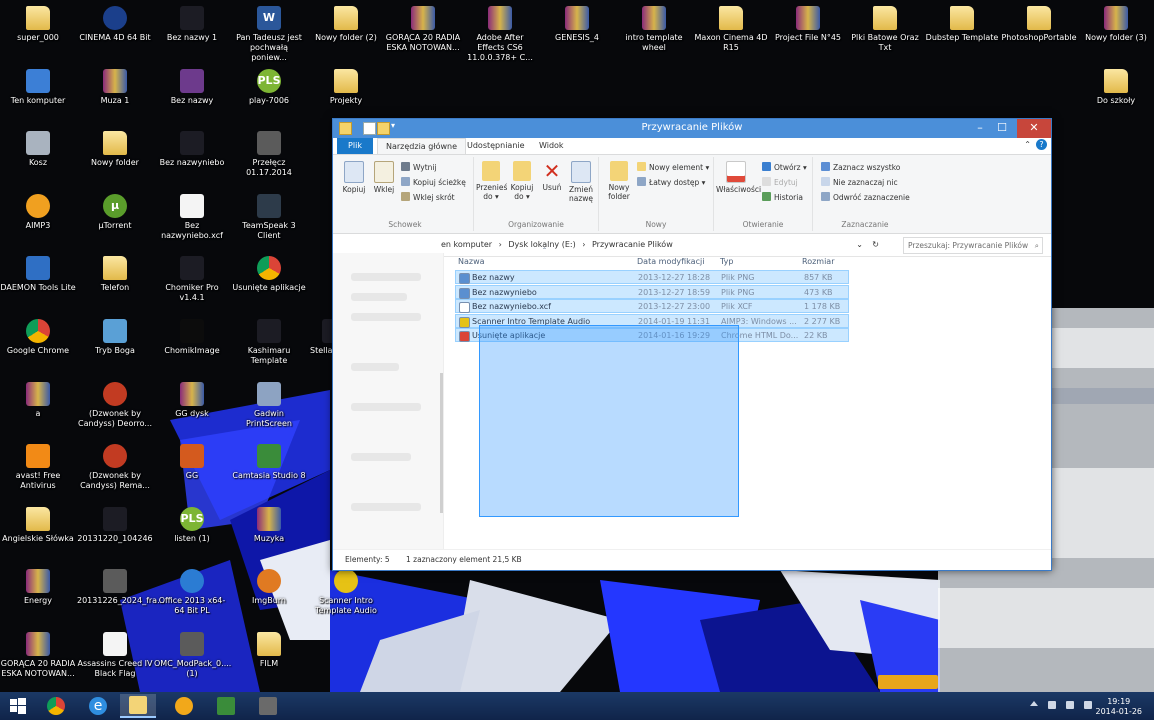 This screenshot has height=720, width=1154. I want to click on taskbar-camtasia, so click(226, 706).